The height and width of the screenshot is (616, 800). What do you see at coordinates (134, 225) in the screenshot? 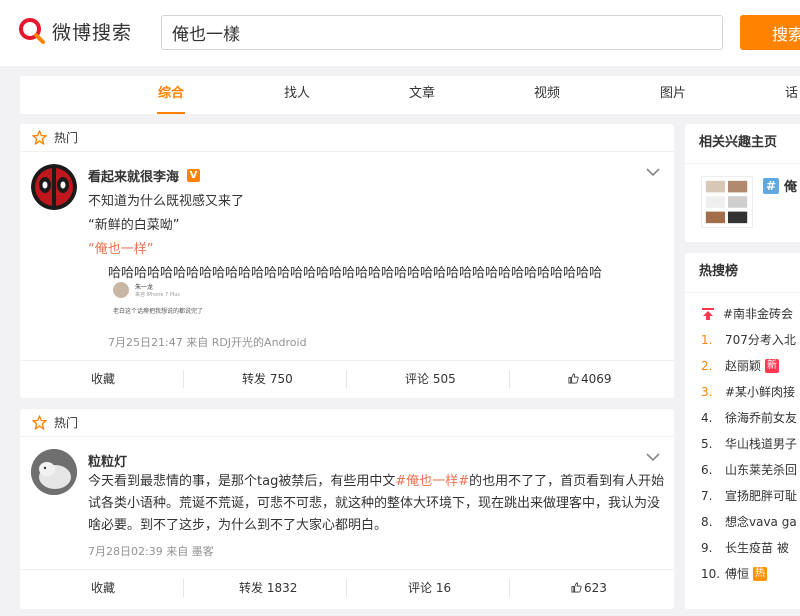
I see `post-text-line: “新鲜的白菜呦”` at bounding box center [134, 225].